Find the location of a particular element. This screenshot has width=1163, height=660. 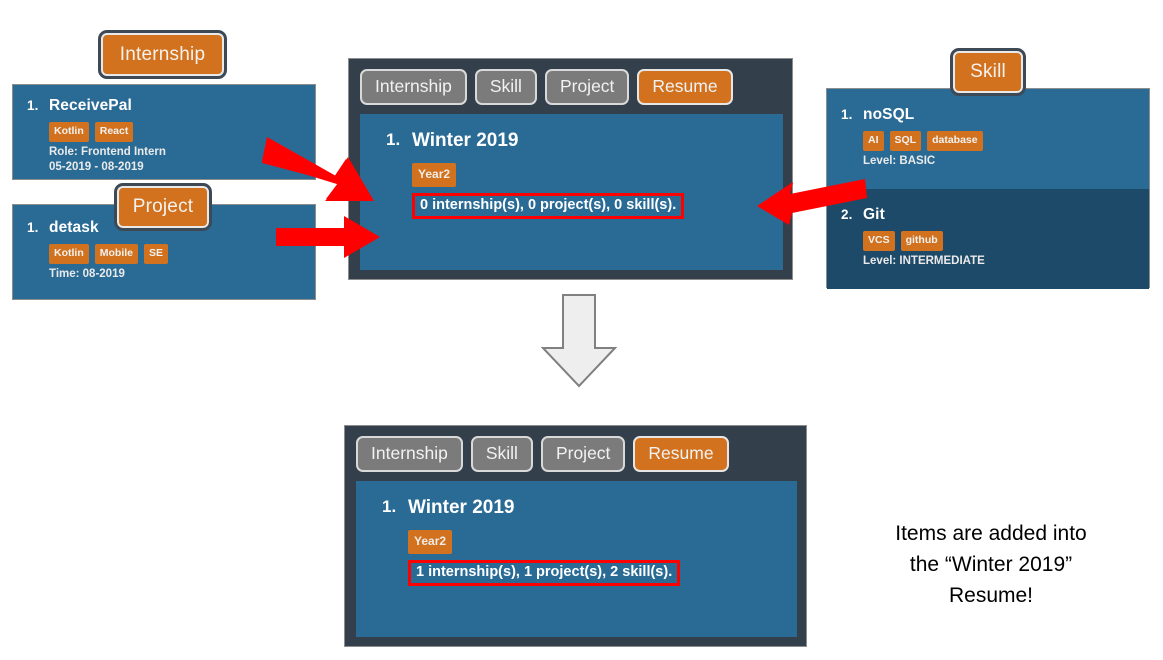

project-panel-chip-label: Project is located at coordinates (163, 206).